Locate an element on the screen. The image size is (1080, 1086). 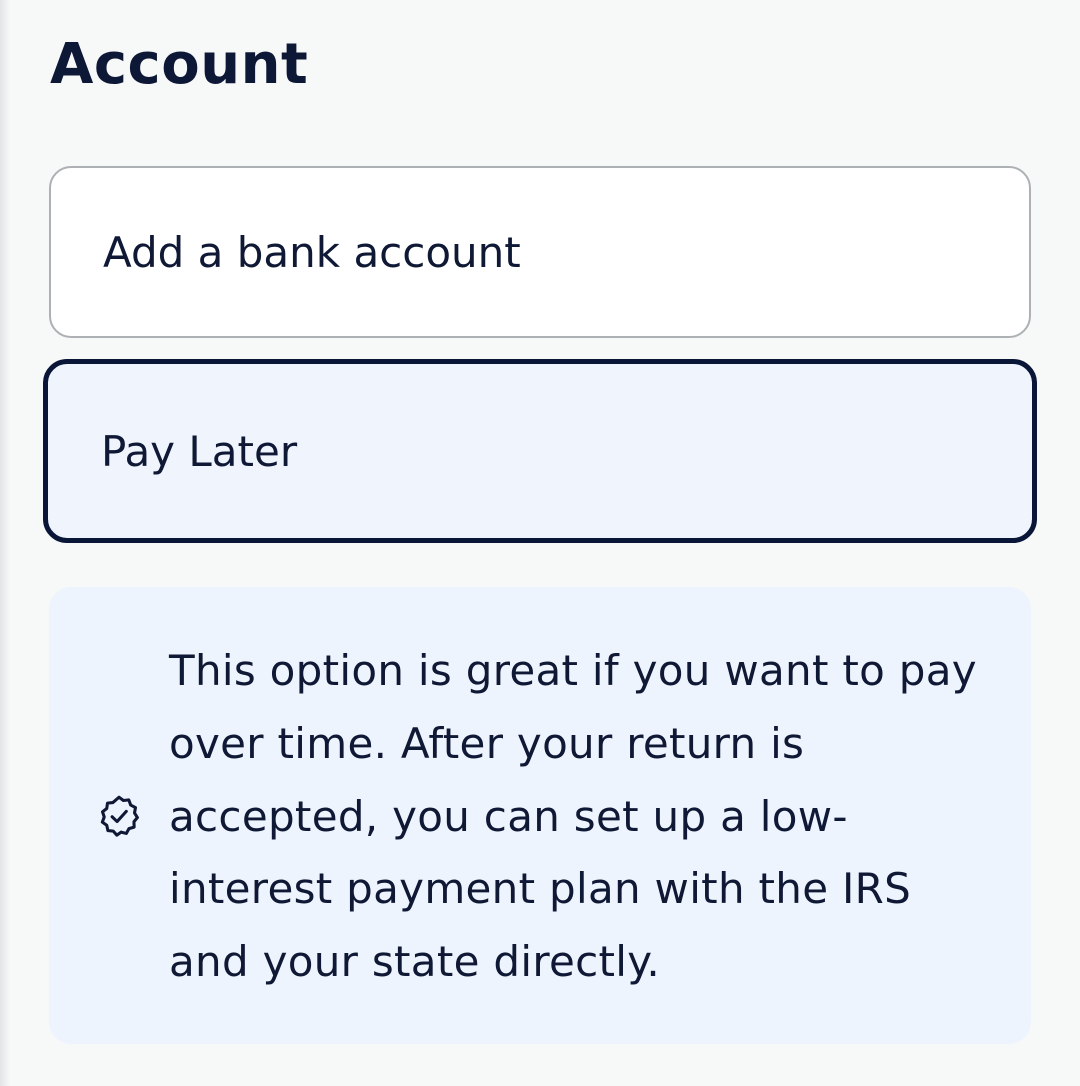
left-edge-shadow is located at coordinates (5, 543).